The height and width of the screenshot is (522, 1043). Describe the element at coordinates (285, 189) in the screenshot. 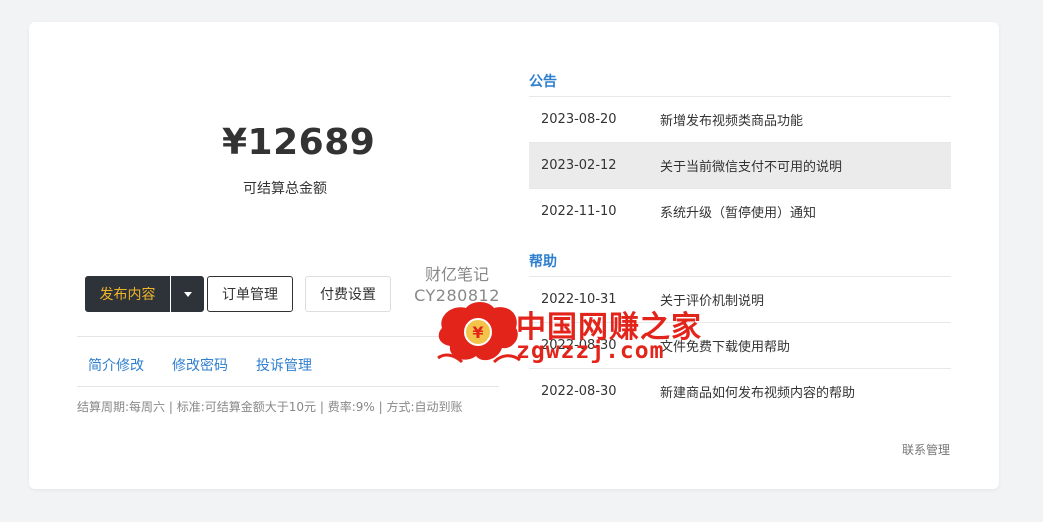

I see `total-amount-label: 可结算总金额` at that location.